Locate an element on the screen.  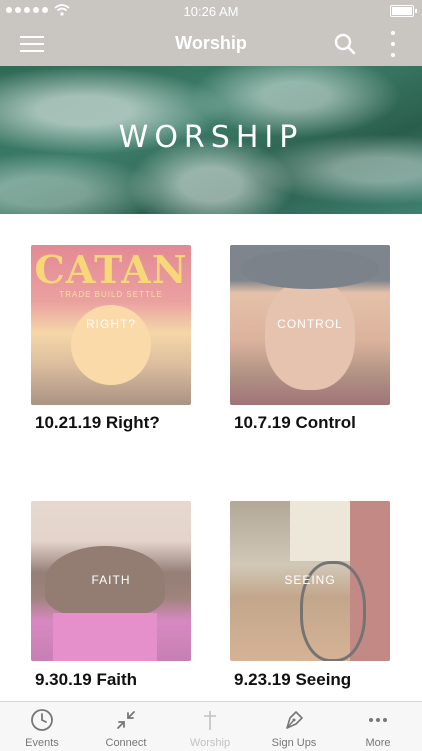
cross-icon is located at coordinates (210, 720).